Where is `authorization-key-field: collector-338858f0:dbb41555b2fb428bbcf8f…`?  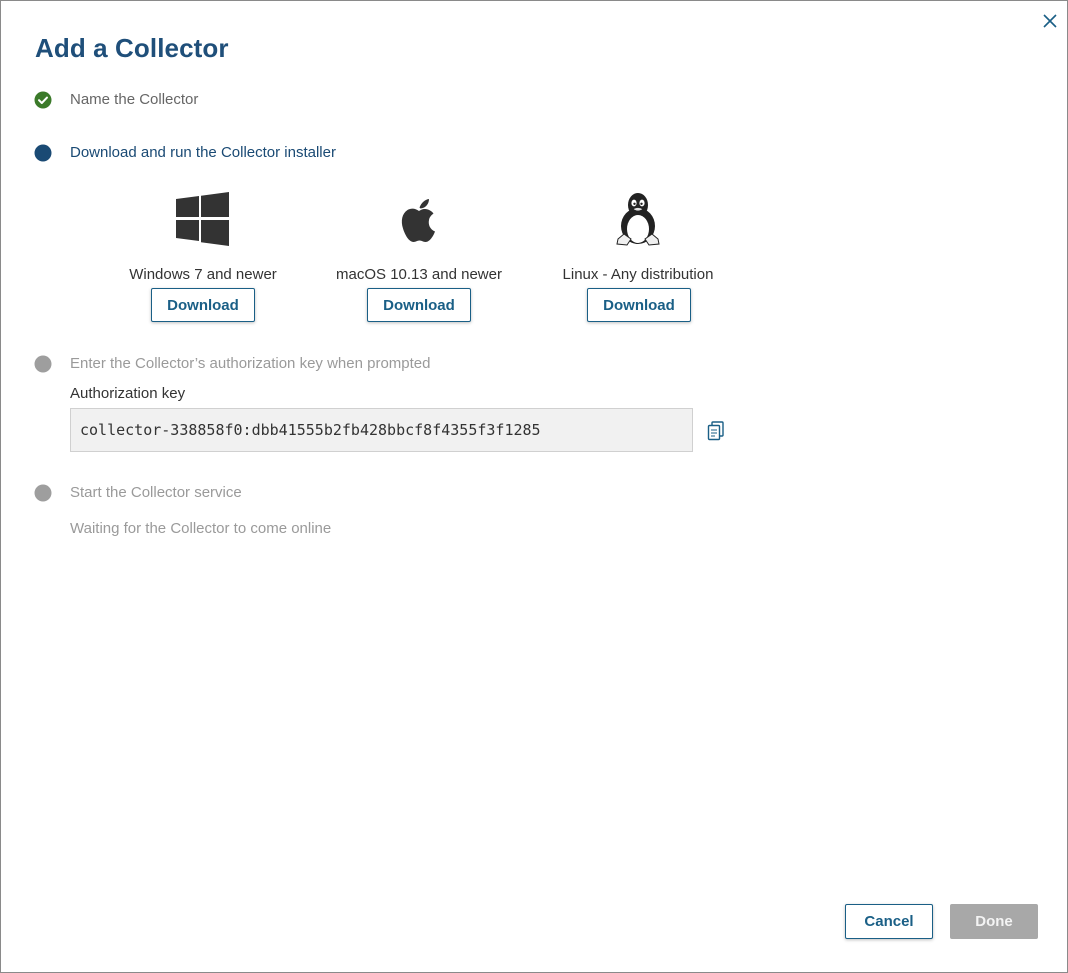 authorization-key-field: collector-338858f0:dbb41555b2fb428bbcf8f… is located at coordinates (381, 430).